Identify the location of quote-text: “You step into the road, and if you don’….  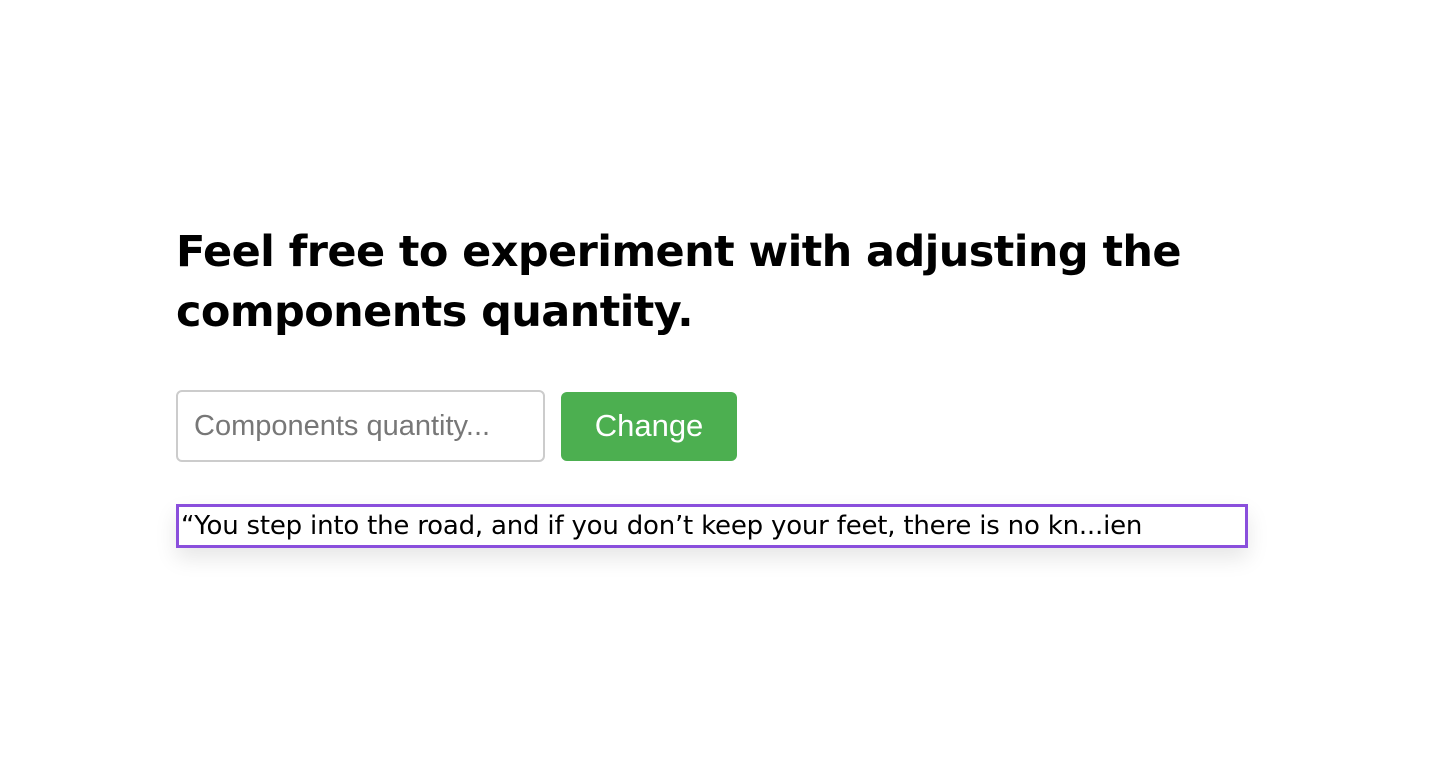
(662, 526).